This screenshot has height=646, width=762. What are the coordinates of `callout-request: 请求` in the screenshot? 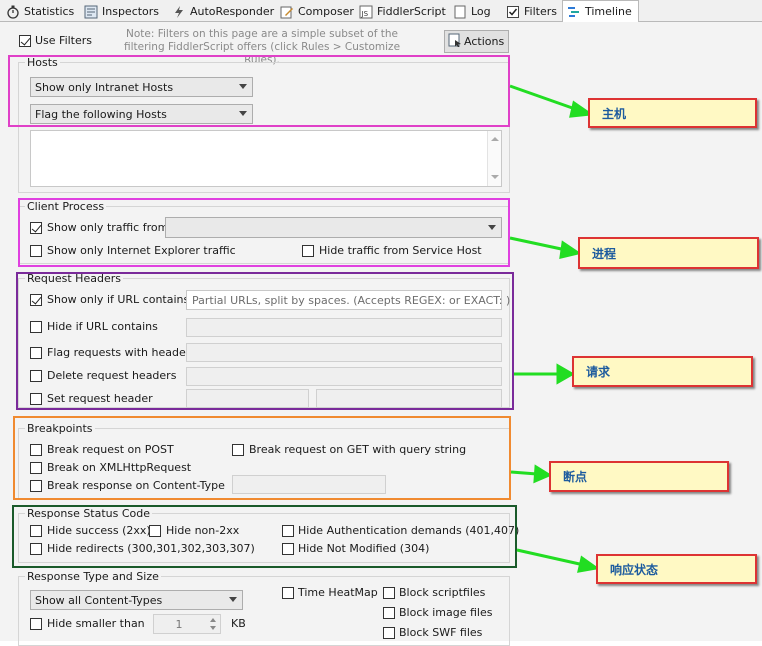 It's located at (662, 371).